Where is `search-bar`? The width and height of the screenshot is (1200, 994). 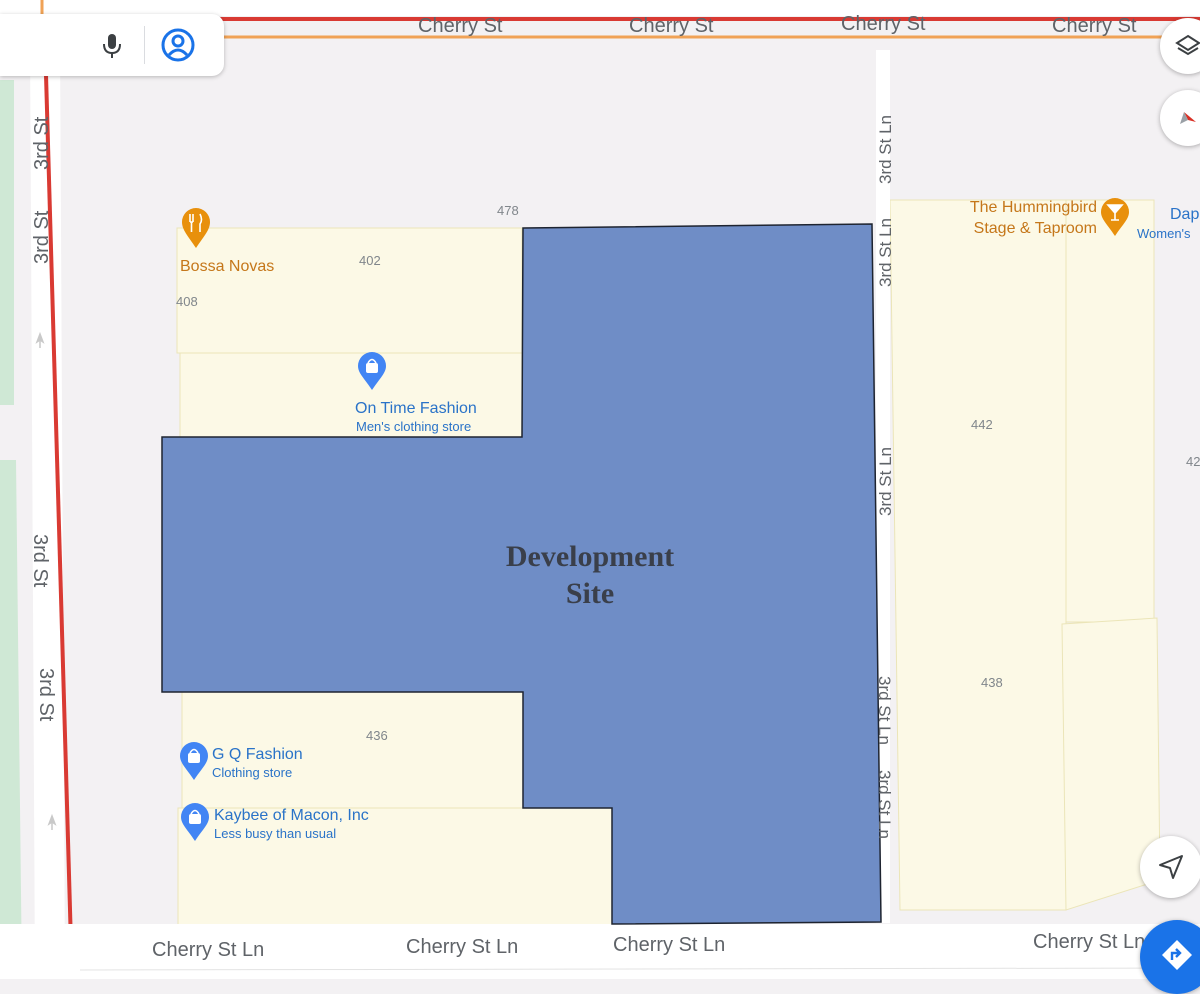
search-bar is located at coordinates (112, 45).